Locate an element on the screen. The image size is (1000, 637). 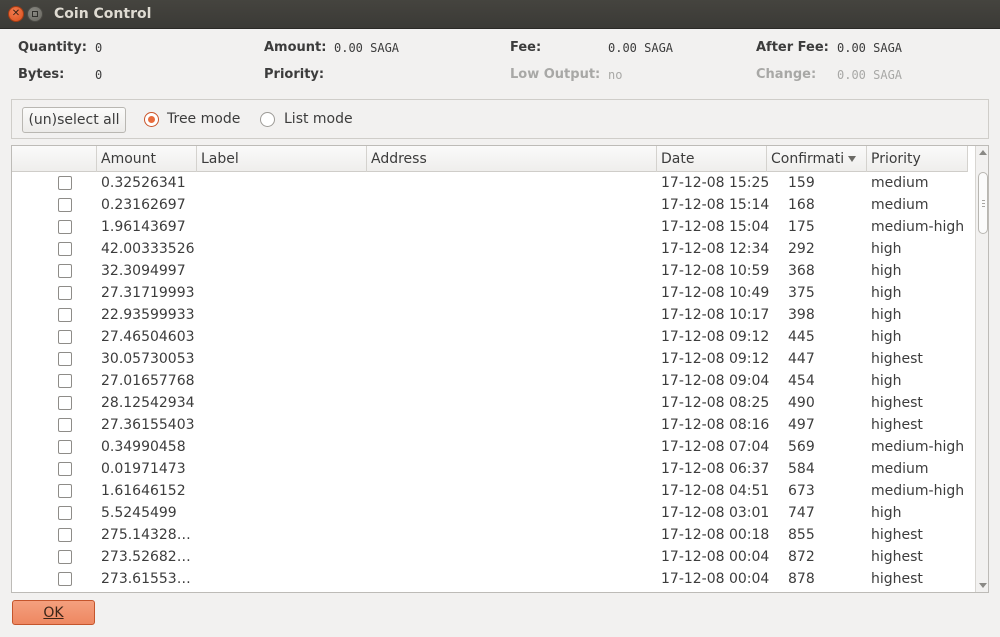
cell-priority: highest is located at coordinates (897, 557).